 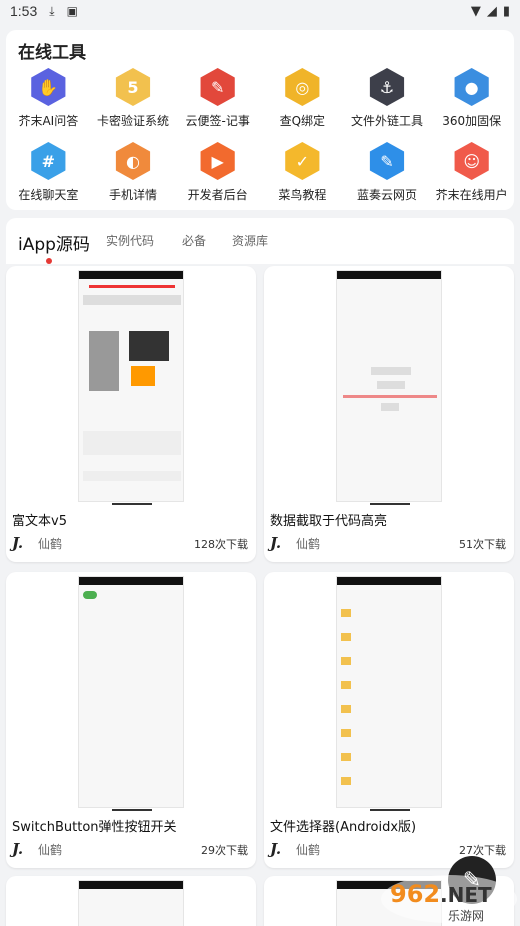 I want to click on tool-lanzou: ✎ 蓝奏云网页, so click(x=387, y=176).